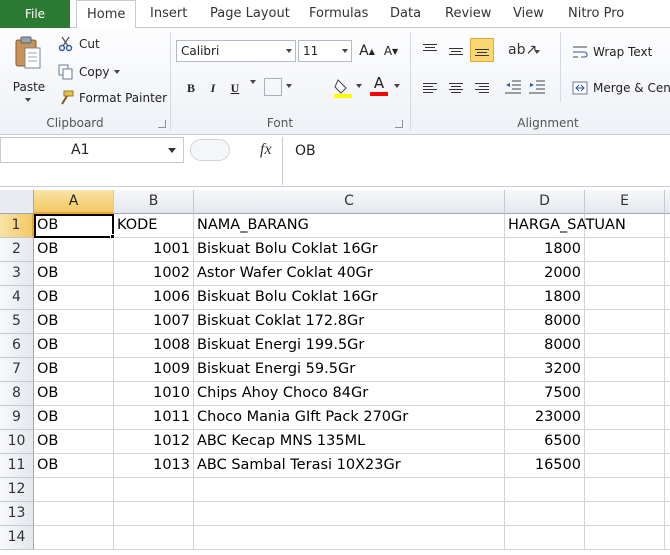  I want to click on cell-c9: Choco Mania GIft Pack 270Gr, so click(349, 418).